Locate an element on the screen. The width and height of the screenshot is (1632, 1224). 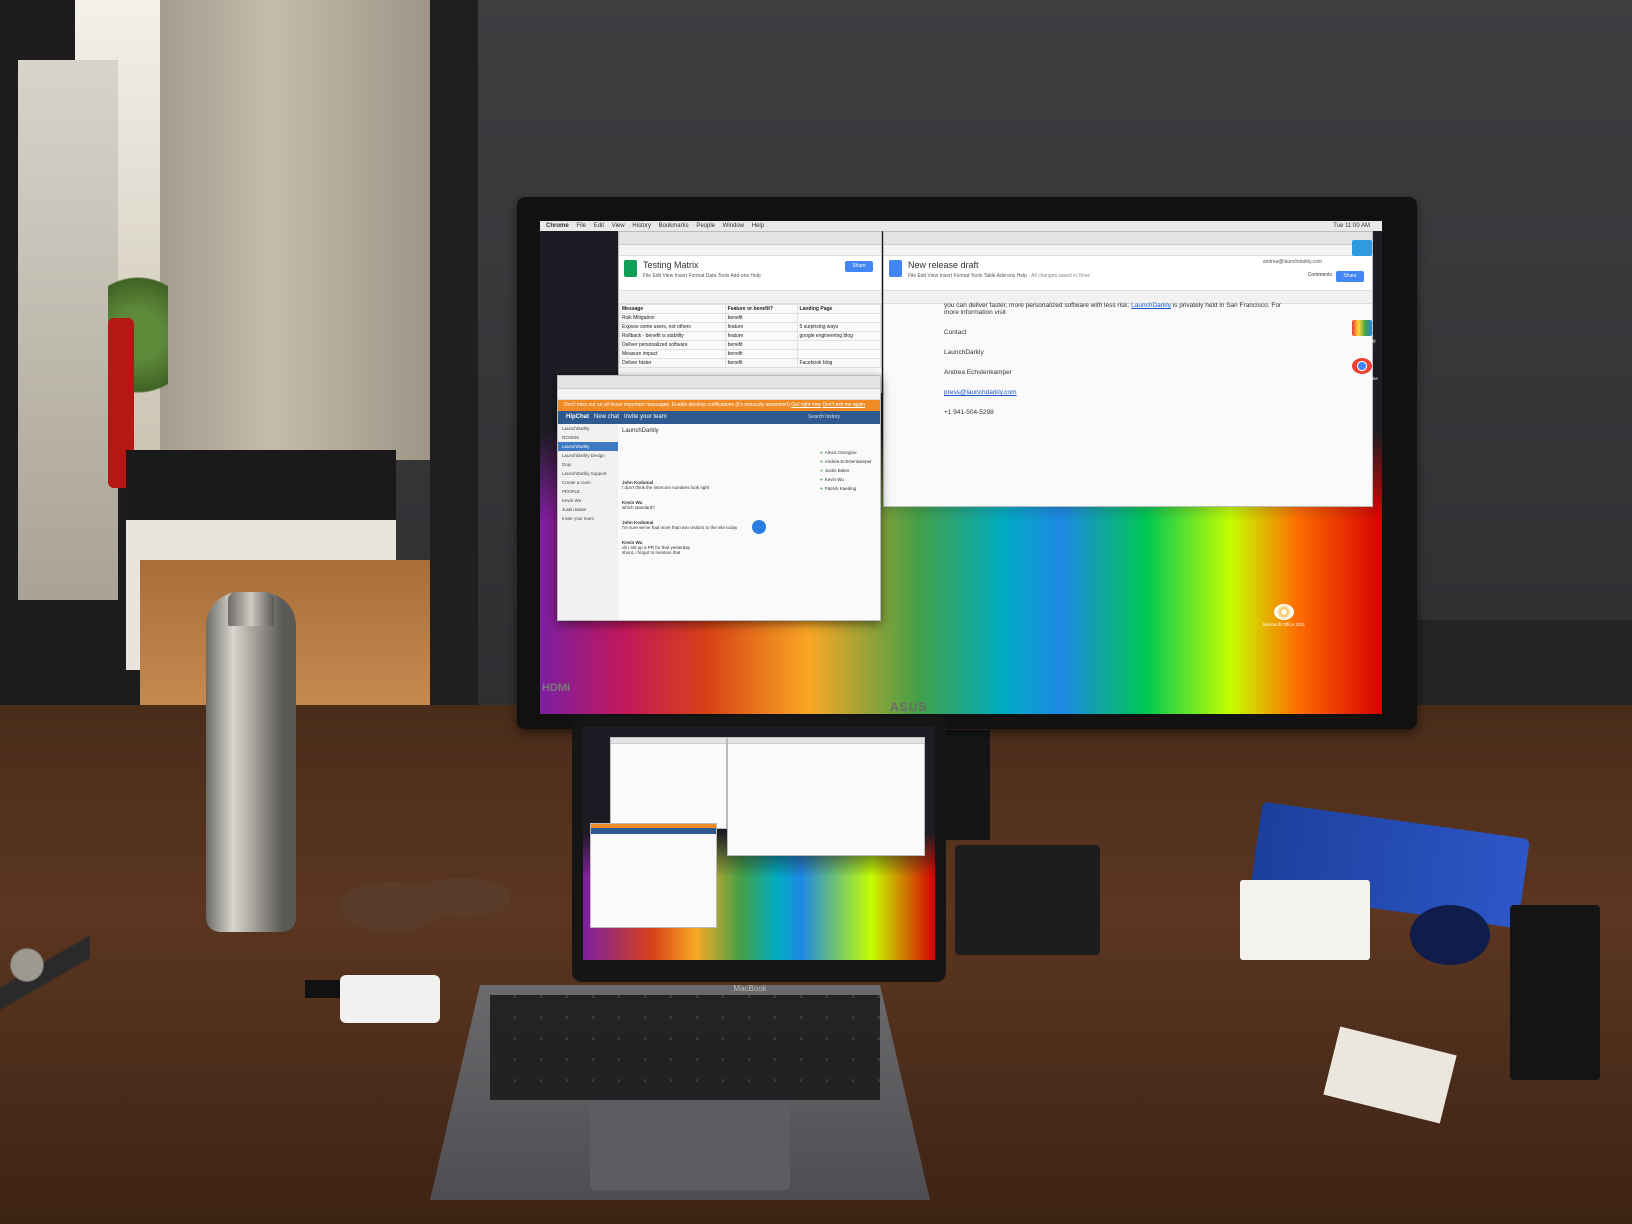
person-item: Justin Baker is located at coordinates (848, 470).